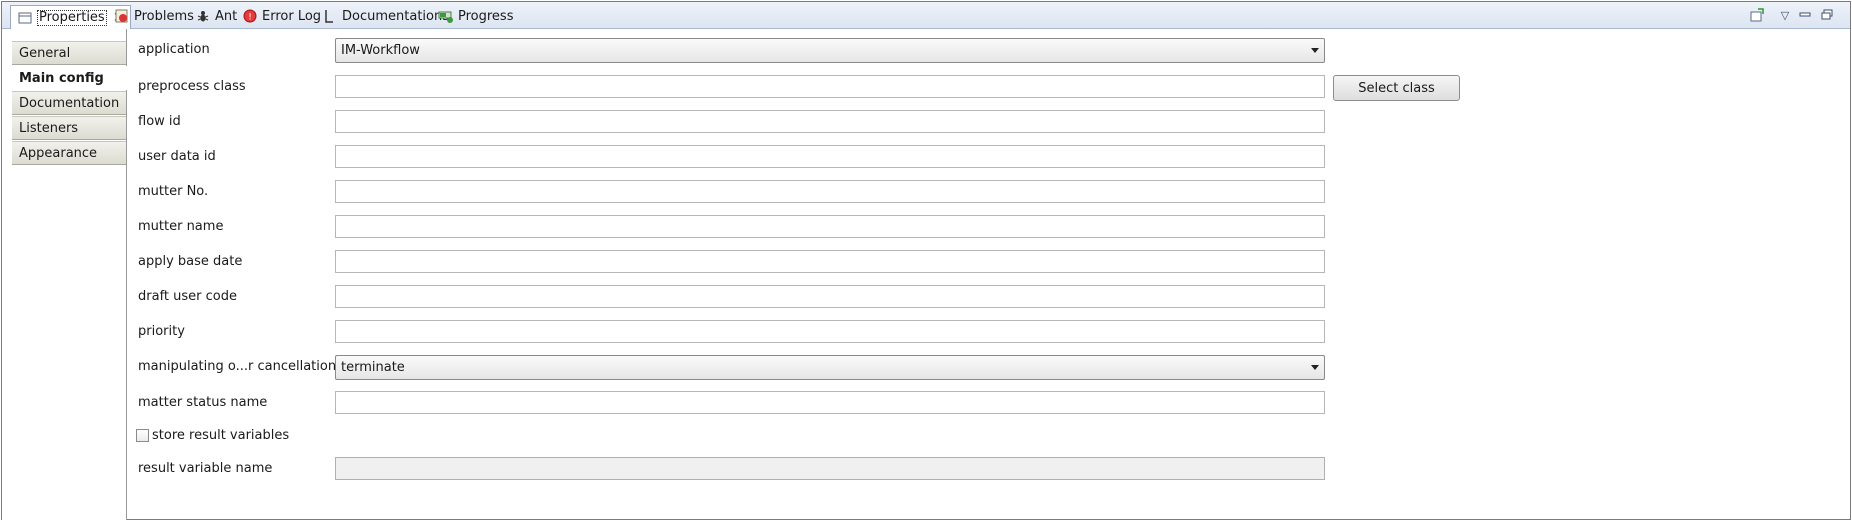 The height and width of the screenshot is (521, 1852). I want to click on ant-icon, so click(203, 16).